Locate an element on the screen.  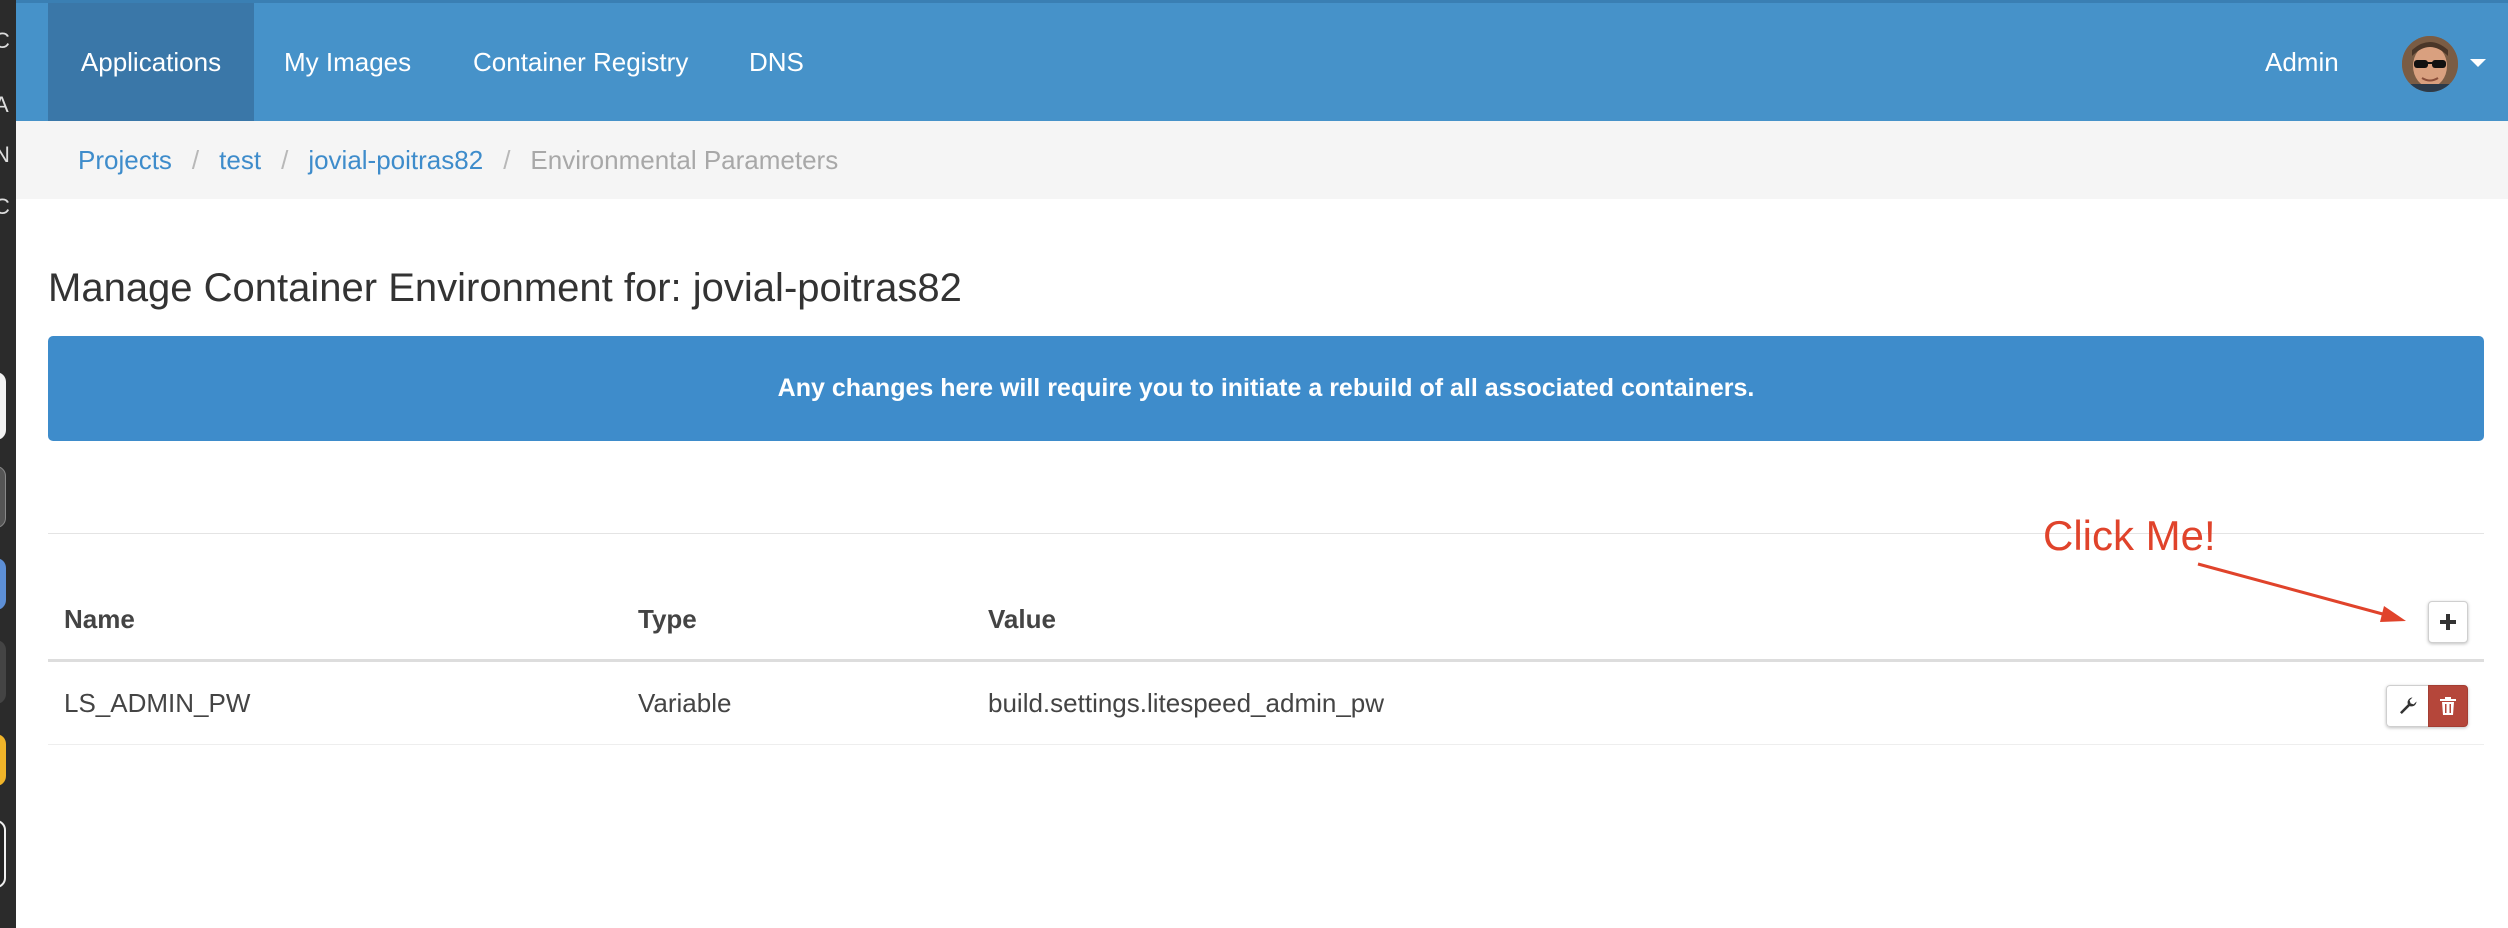
background-letter: N is located at coordinates (5, 154).